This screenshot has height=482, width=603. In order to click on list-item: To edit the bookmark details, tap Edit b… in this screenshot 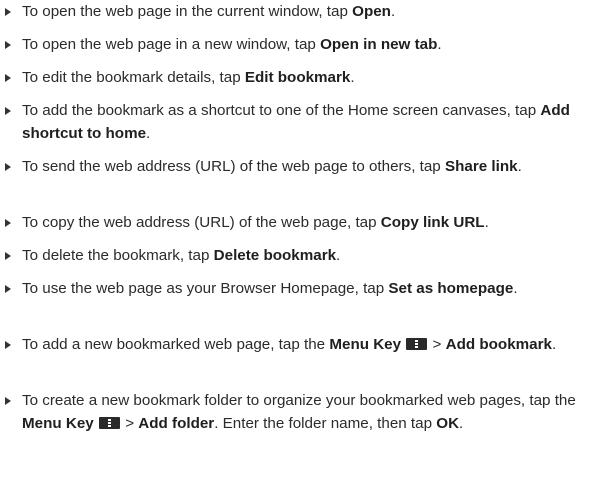, I will do `click(297, 77)`.